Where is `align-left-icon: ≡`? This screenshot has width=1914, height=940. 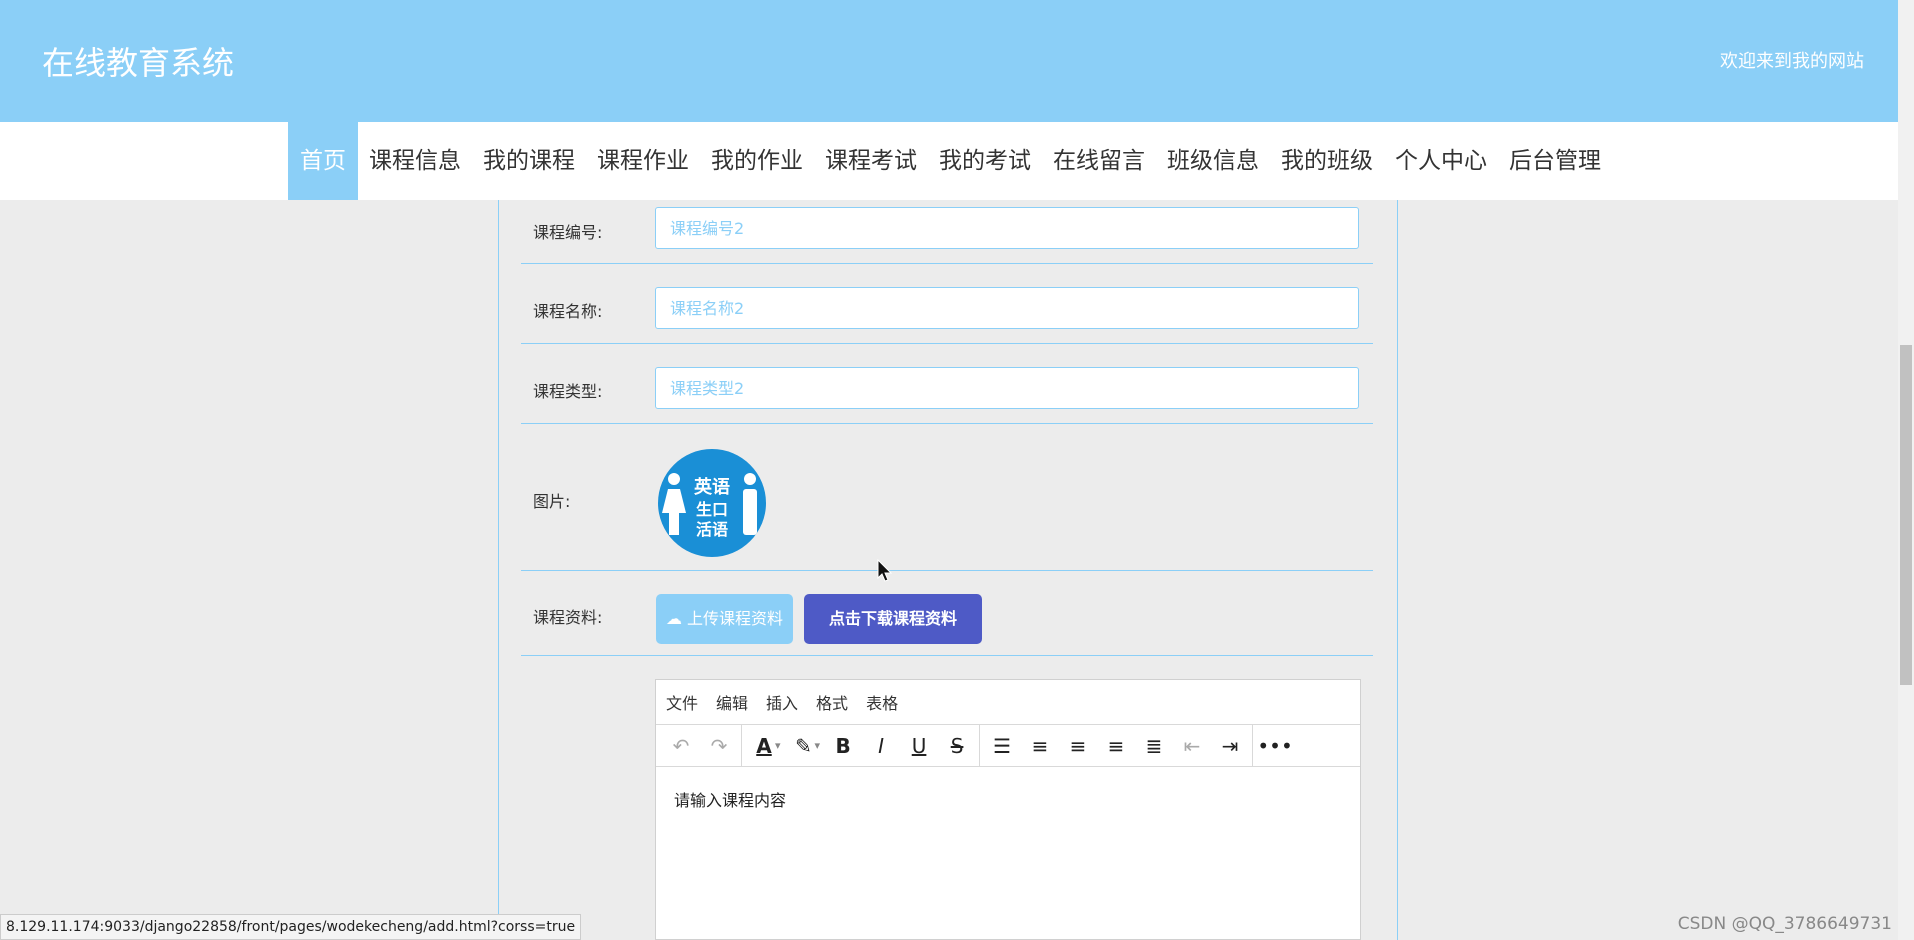 align-left-icon: ≡ is located at coordinates (1040, 746).